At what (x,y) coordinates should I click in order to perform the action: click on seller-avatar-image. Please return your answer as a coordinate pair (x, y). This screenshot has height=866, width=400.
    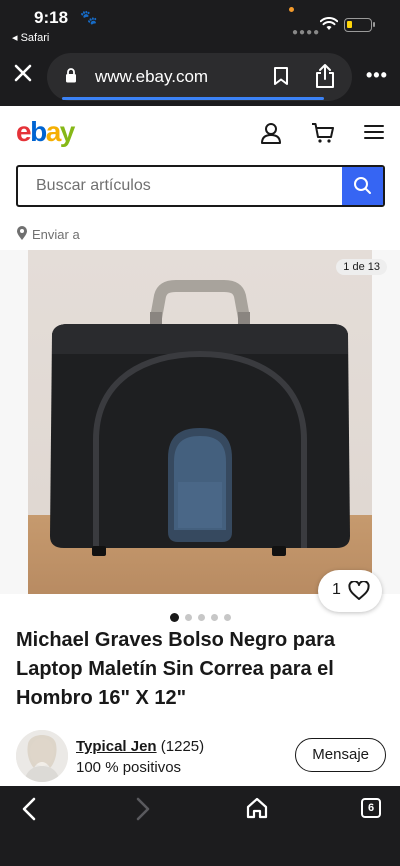
    Looking at the image, I should click on (42, 756).